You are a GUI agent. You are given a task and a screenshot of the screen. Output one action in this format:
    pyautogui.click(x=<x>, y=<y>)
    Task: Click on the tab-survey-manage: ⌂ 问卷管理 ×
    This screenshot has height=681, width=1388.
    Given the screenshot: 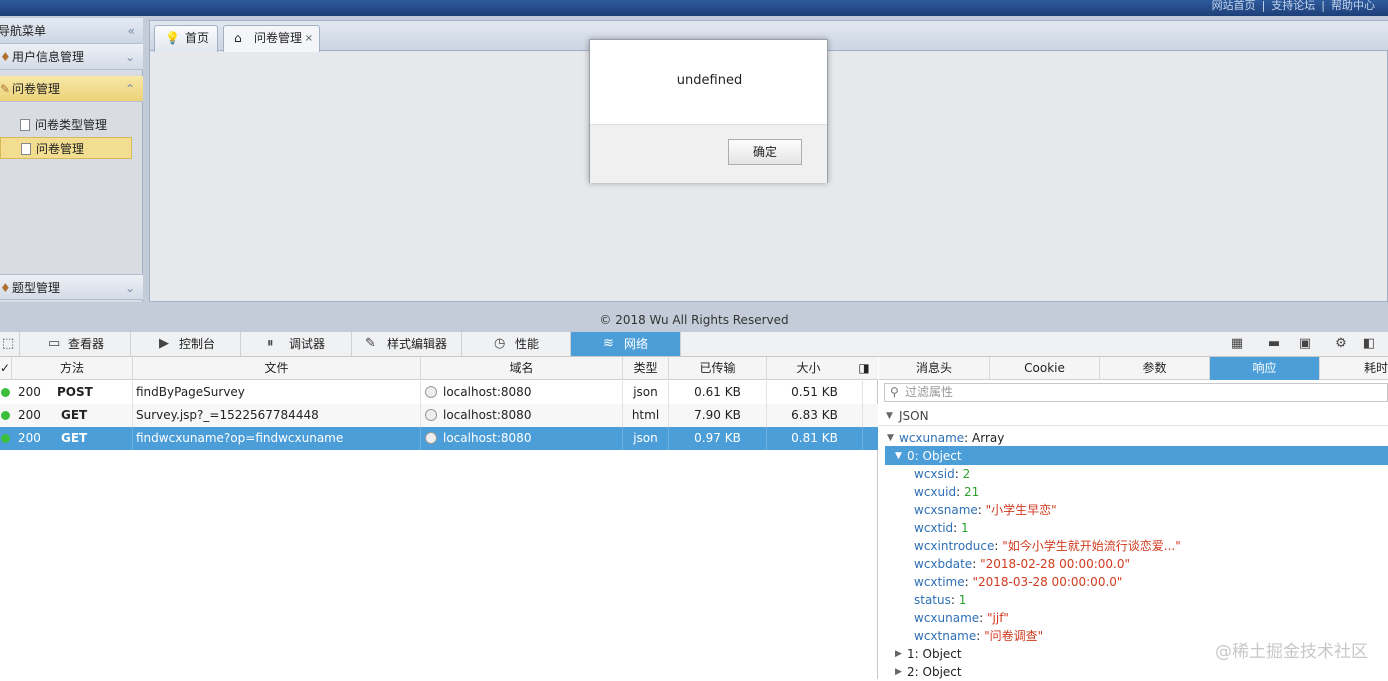 What is the action you would take?
    pyautogui.click(x=271, y=38)
    